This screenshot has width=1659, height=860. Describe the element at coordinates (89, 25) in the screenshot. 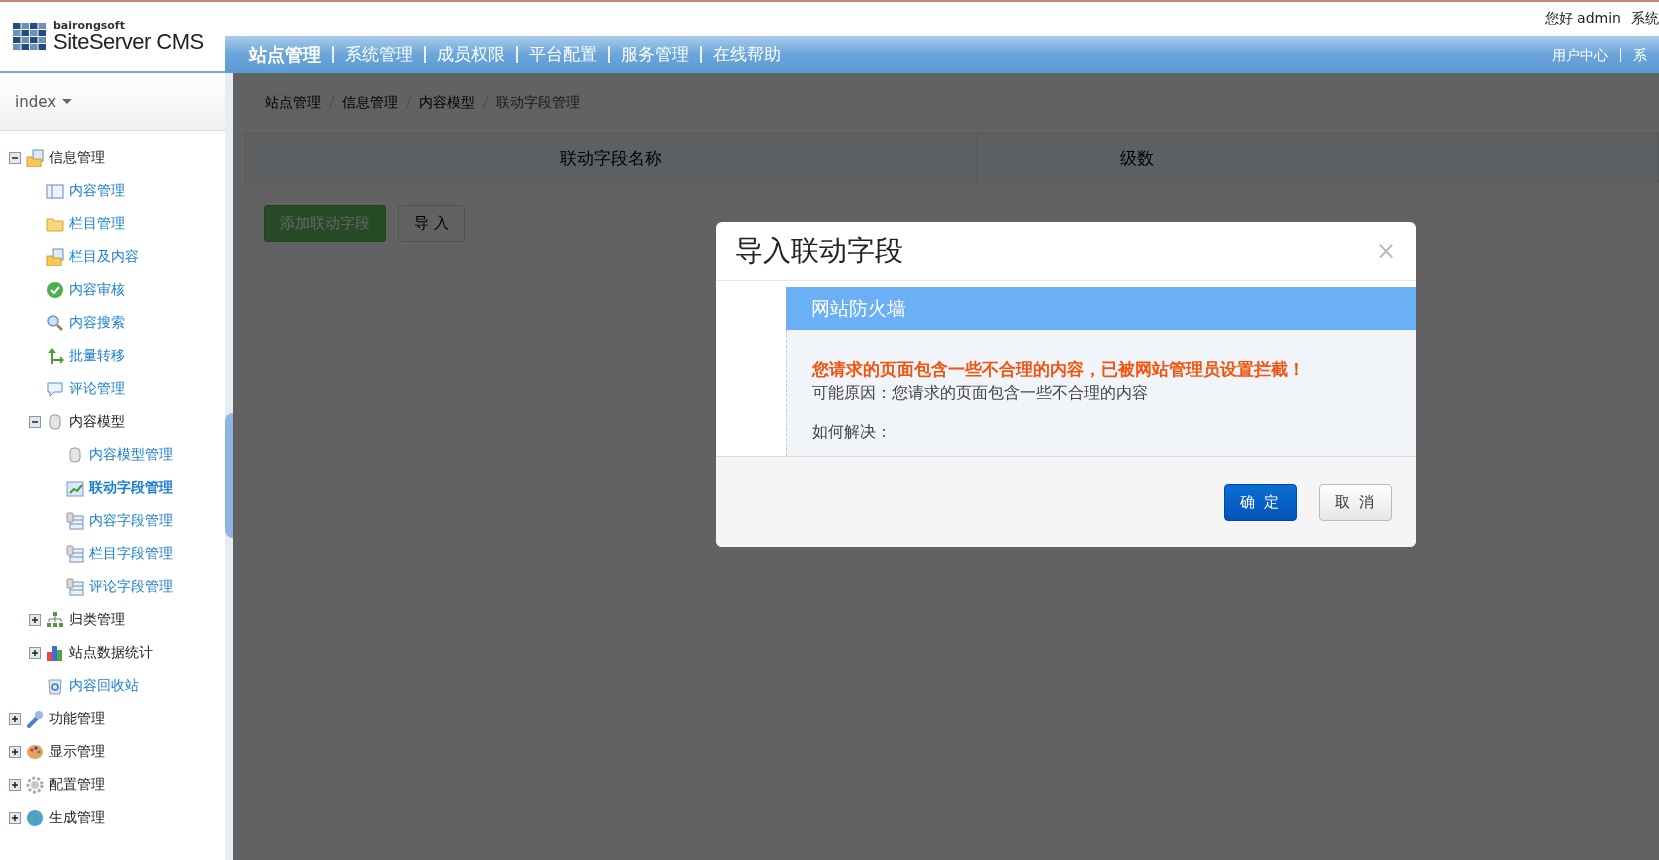

I see `logo-tagline: bairongsoft` at that location.